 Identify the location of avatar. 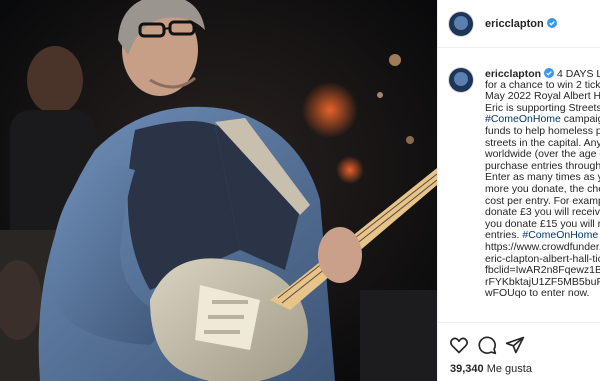
(461, 24).